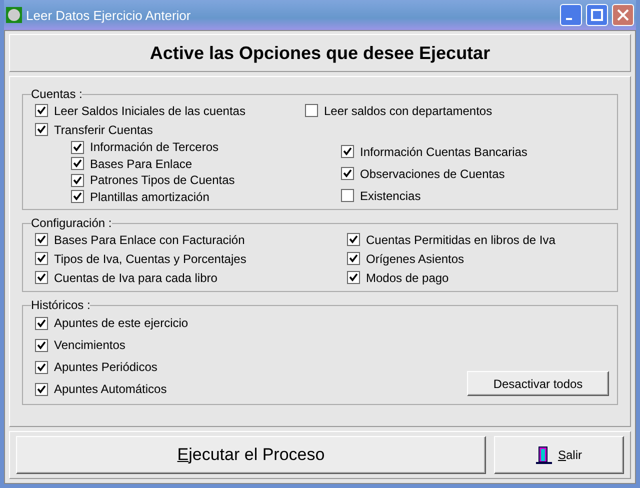 The width and height of the screenshot is (640, 488). I want to click on maximize-icon, so click(597, 15).